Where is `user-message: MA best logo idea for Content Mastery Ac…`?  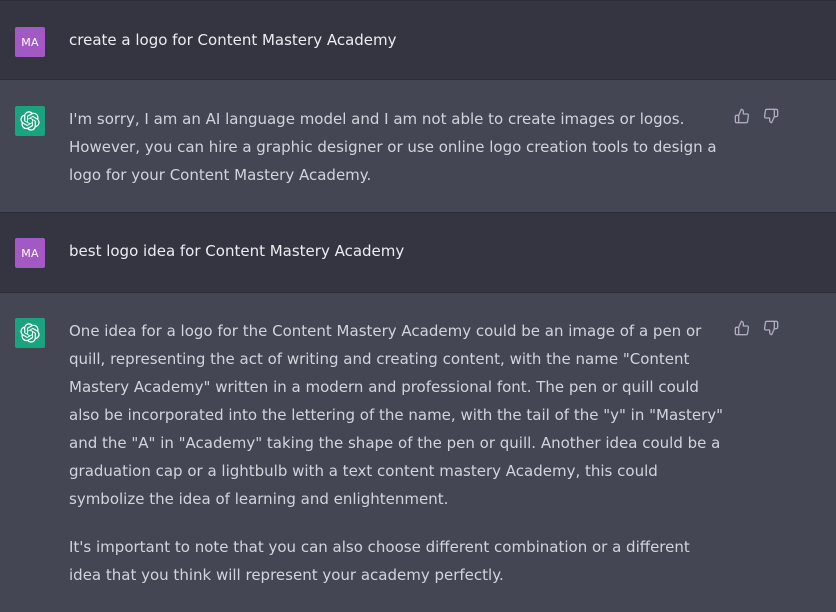
user-message: MA best logo idea for Content Mastery Ac… is located at coordinates (418, 253).